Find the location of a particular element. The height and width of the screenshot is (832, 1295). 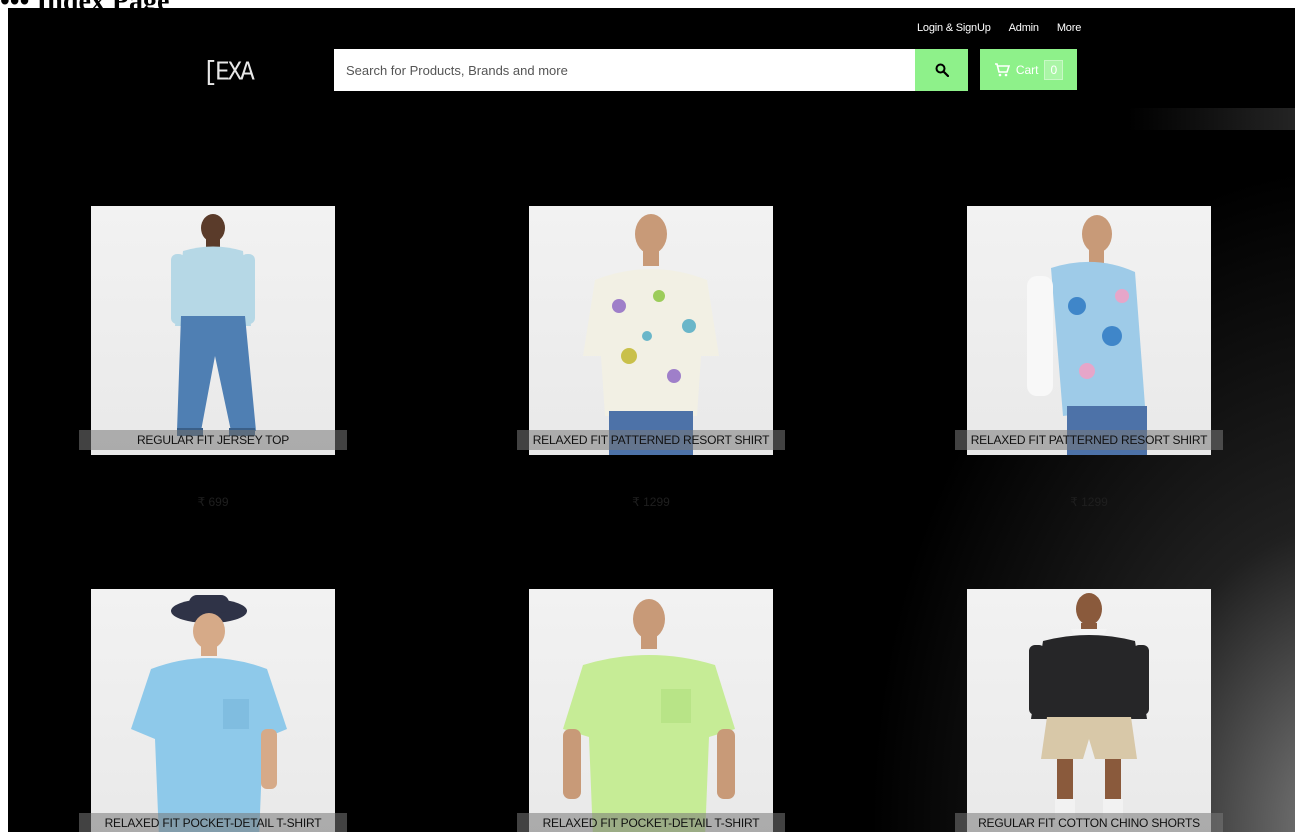

cart-button: Cart 0 is located at coordinates (1028, 69).